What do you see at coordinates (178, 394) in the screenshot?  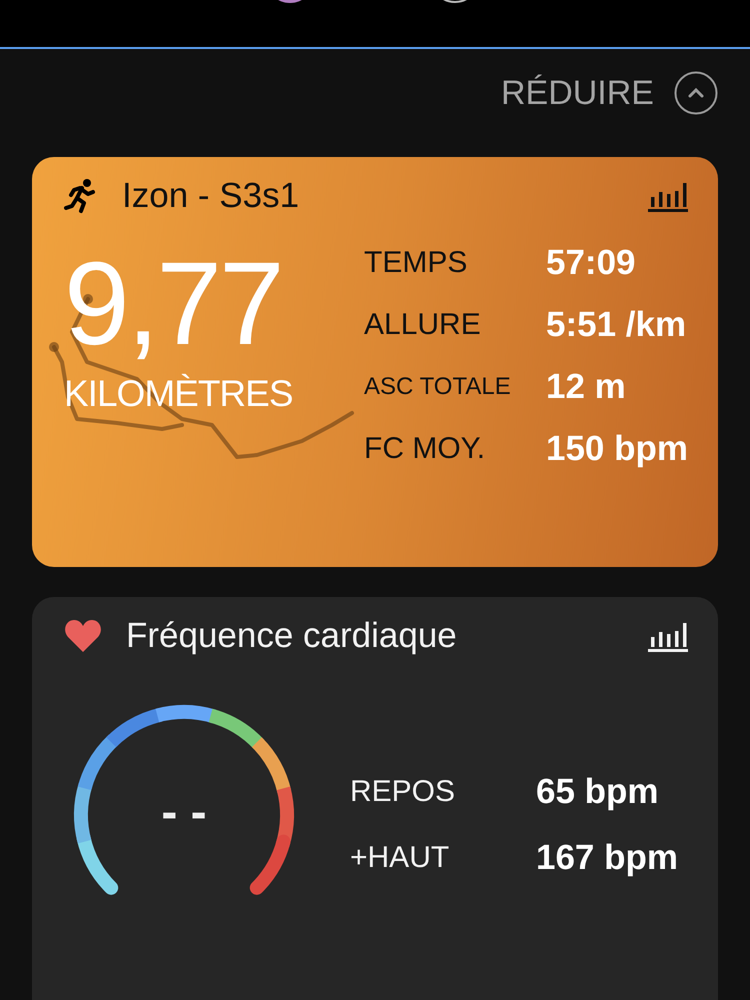 I see `distance-unit: KILOMÈTRES` at bounding box center [178, 394].